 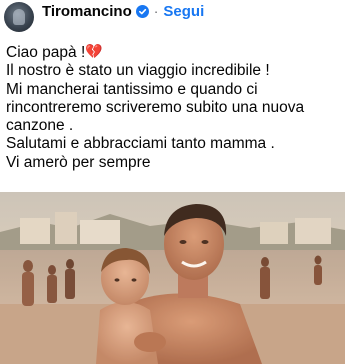 I want to click on post-line: Ciao papà !💔, so click(x=174, y=52).